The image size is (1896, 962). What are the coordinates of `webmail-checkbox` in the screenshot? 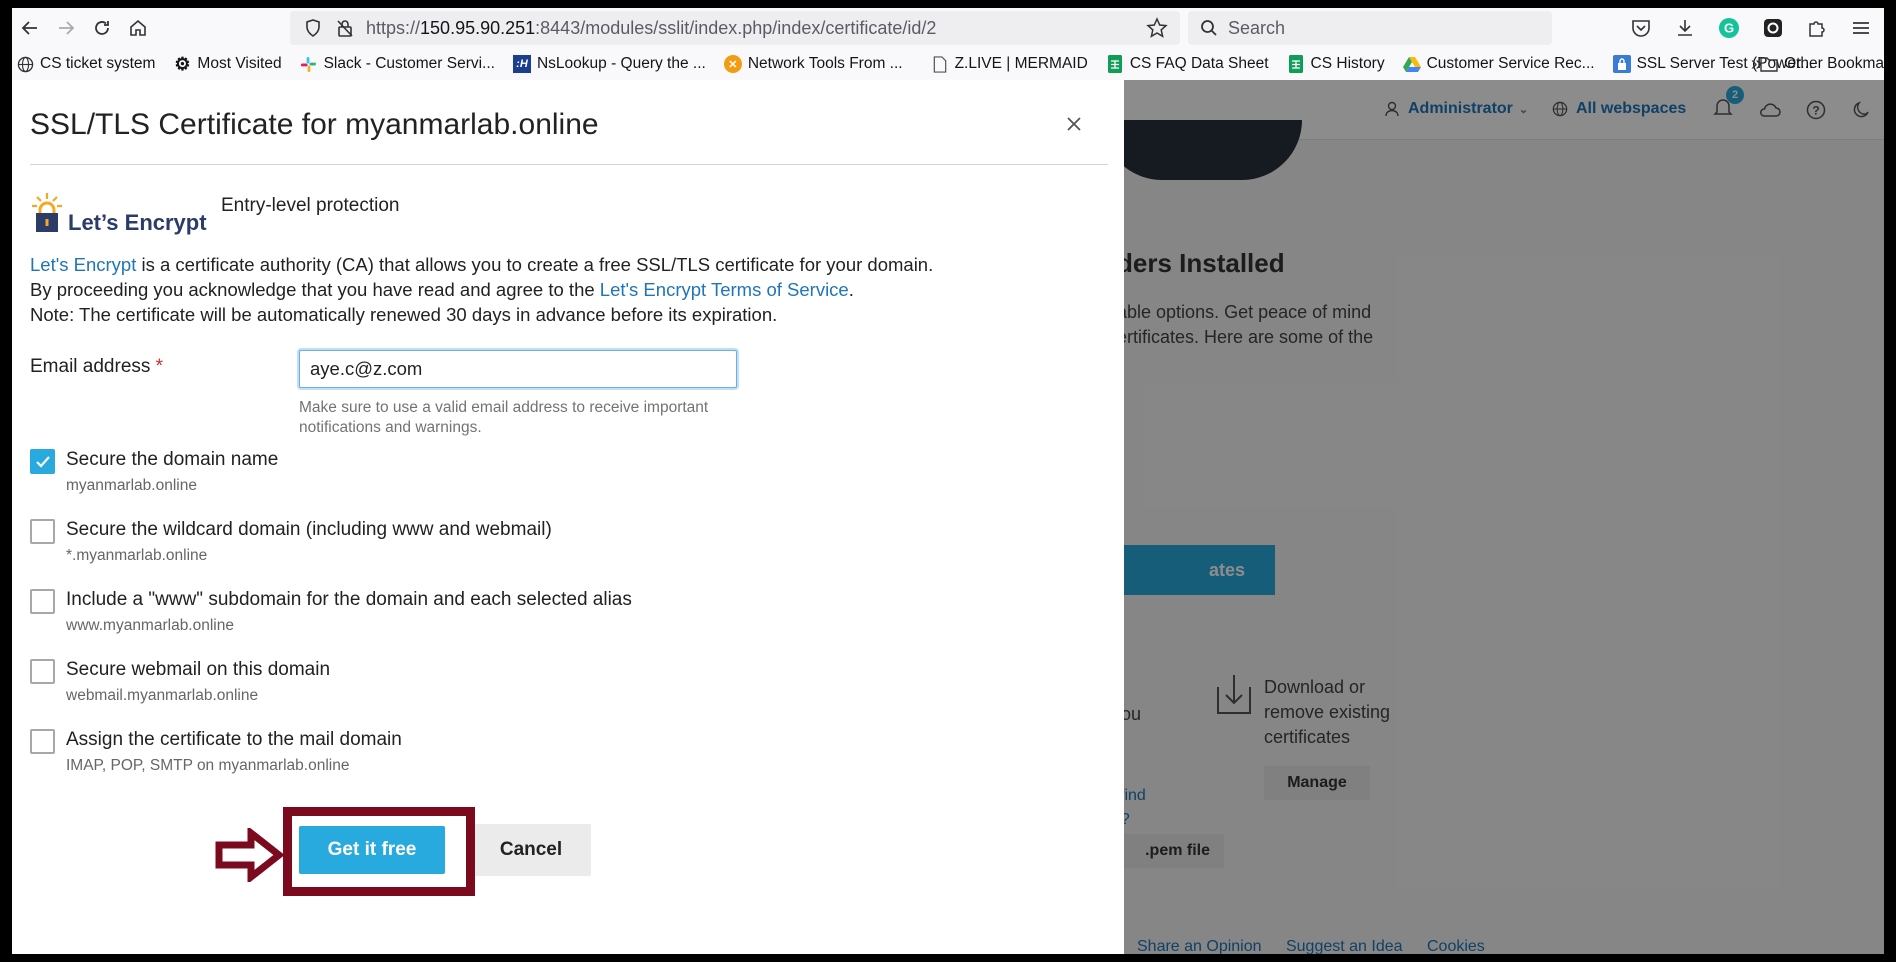 It's located at (42, 671).